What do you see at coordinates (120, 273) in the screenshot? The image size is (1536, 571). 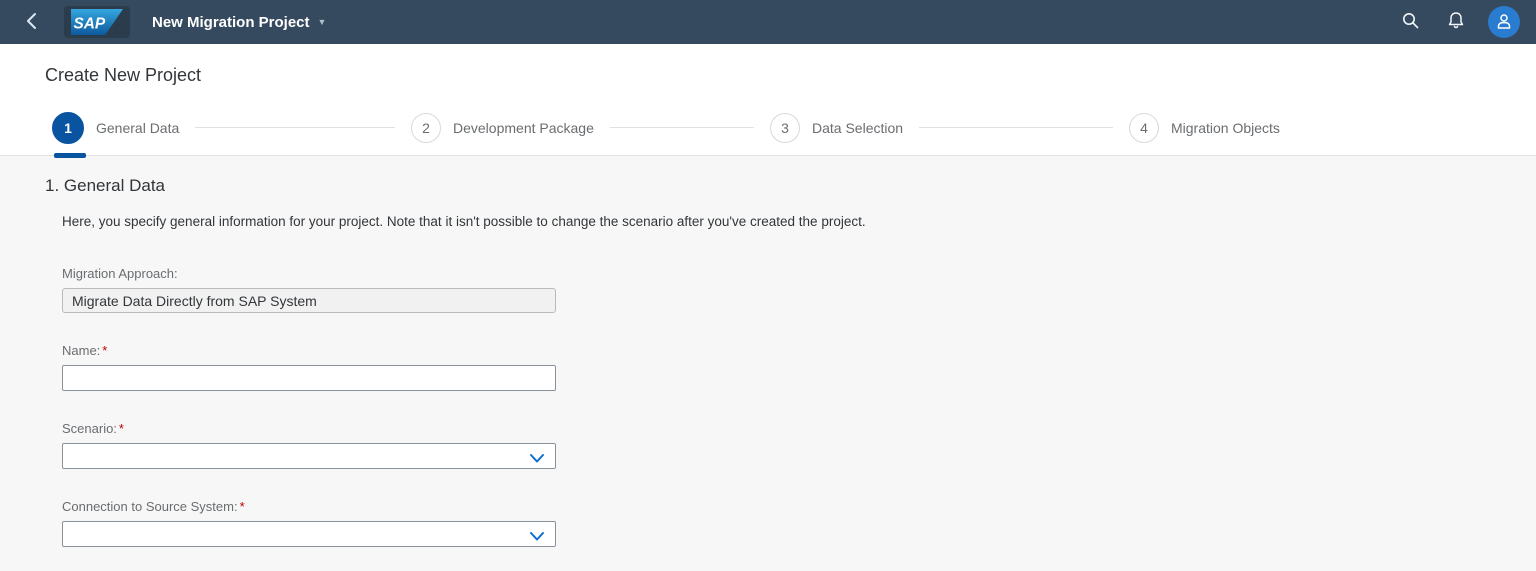 I see `field-label: Migration Approach:` at bounding box center [120, 273].